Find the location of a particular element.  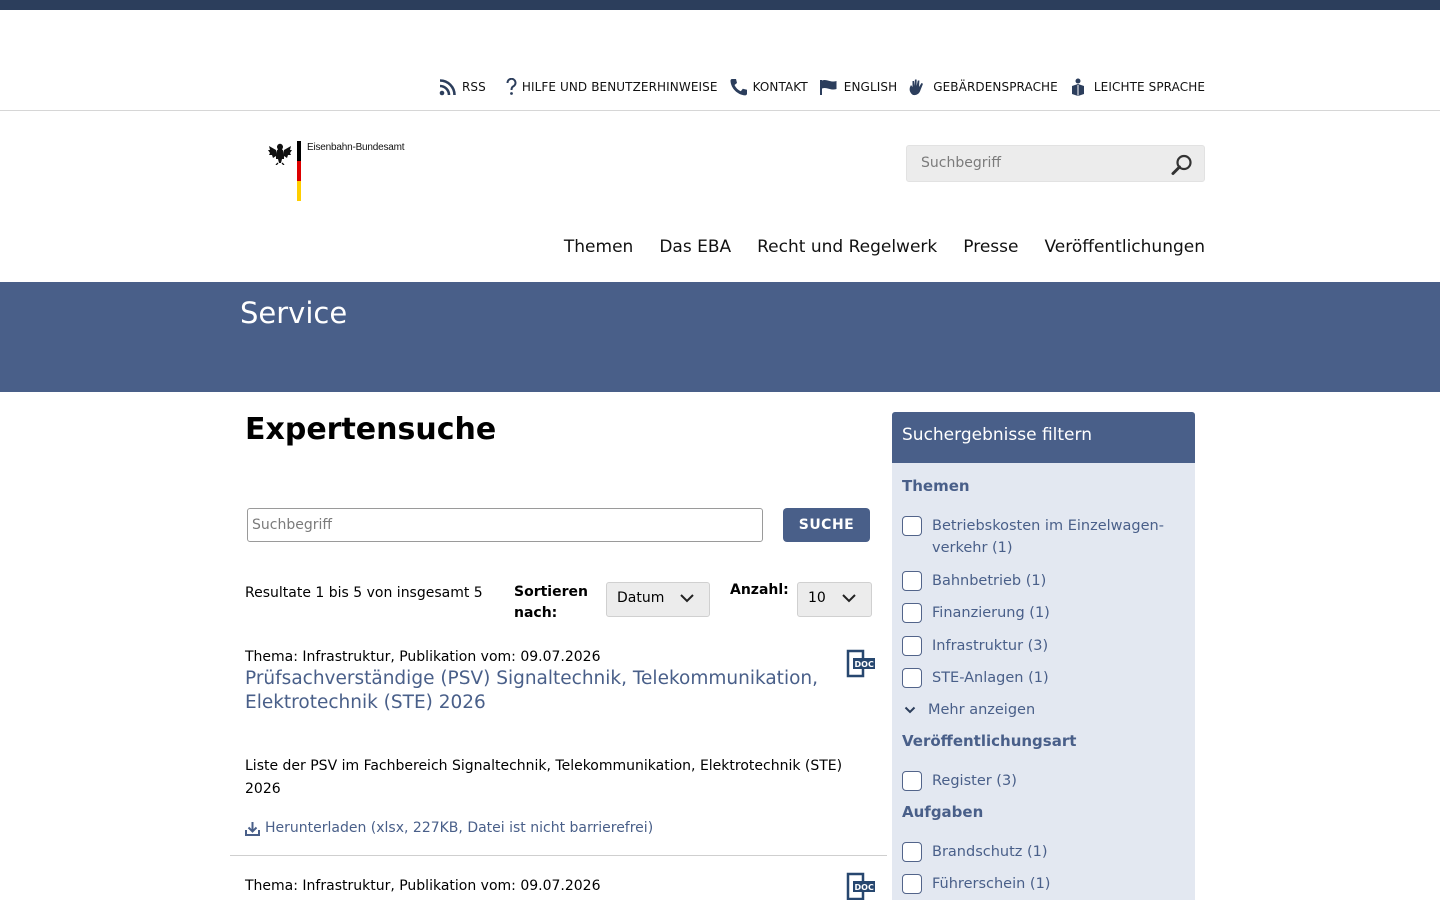

filter-option-label: Brandschutz (1) is located at coordinates (990, 852).